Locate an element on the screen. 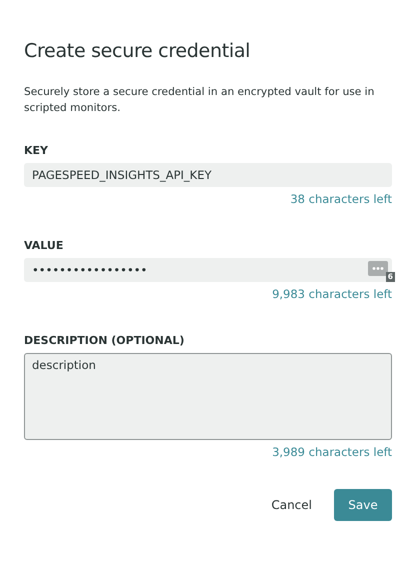 The height and width of the screenshot is (578, 416). character-counter: 3,989 characters left is located at coordinates (332, 452).